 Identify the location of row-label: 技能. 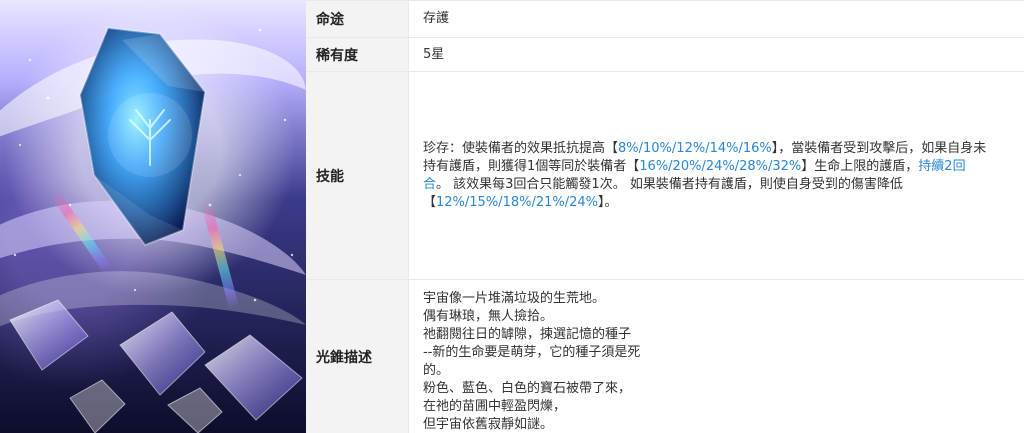
(357, 175).